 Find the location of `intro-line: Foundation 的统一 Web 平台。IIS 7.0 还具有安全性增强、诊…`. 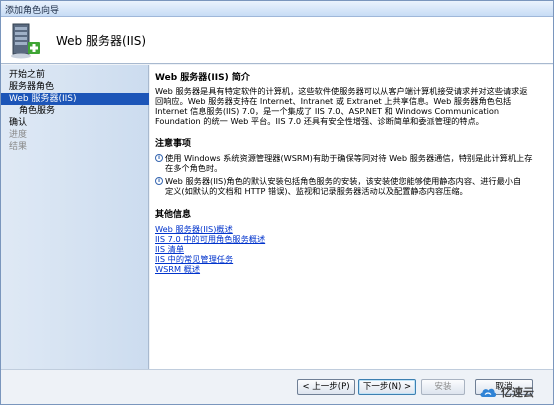

intro-line: Foundation 的统一 Web 平台。IIS 7.0 还具有安全性增强、诊… is located at coordinates (319, 121).